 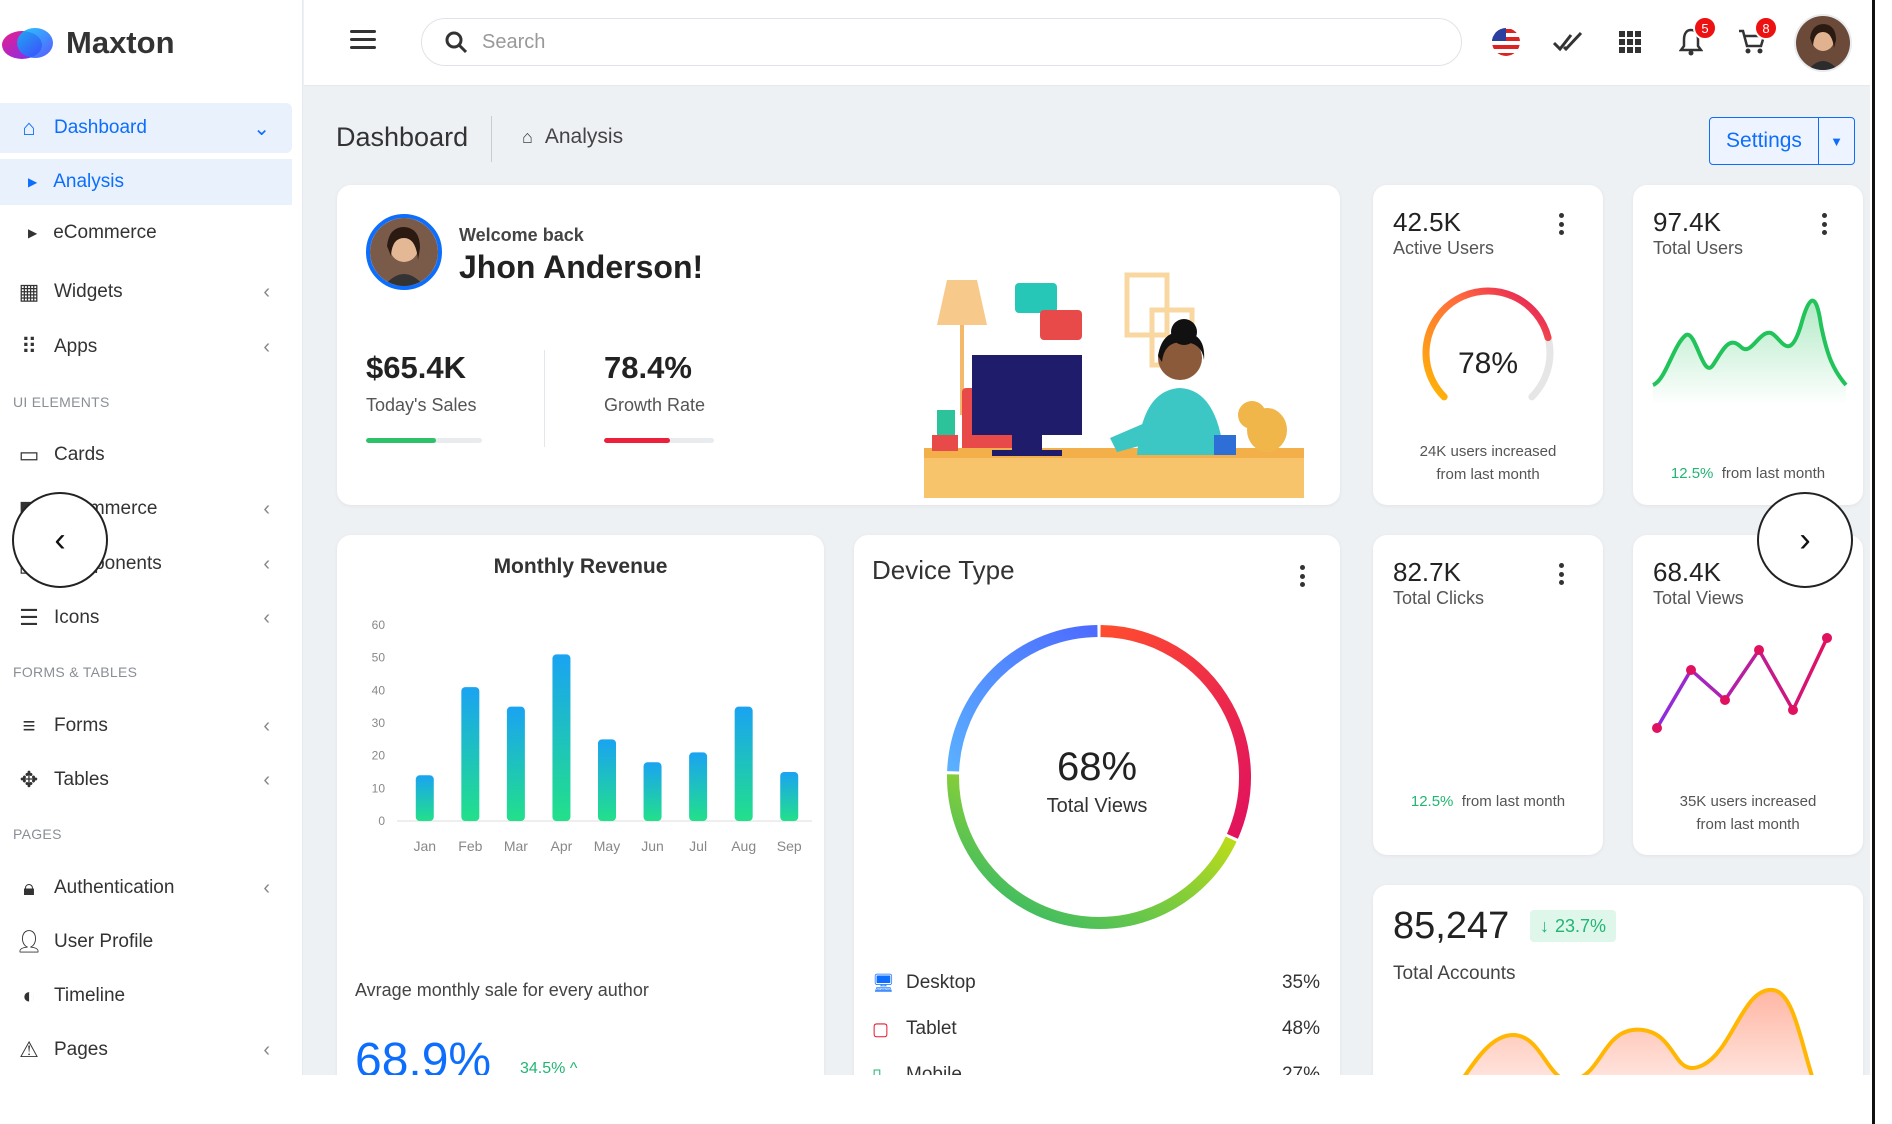 What do you see at coordinates (1687, 222) in the screenshot?
I see `total-users-value: 97.4K` at bounding box center [1687, 222].